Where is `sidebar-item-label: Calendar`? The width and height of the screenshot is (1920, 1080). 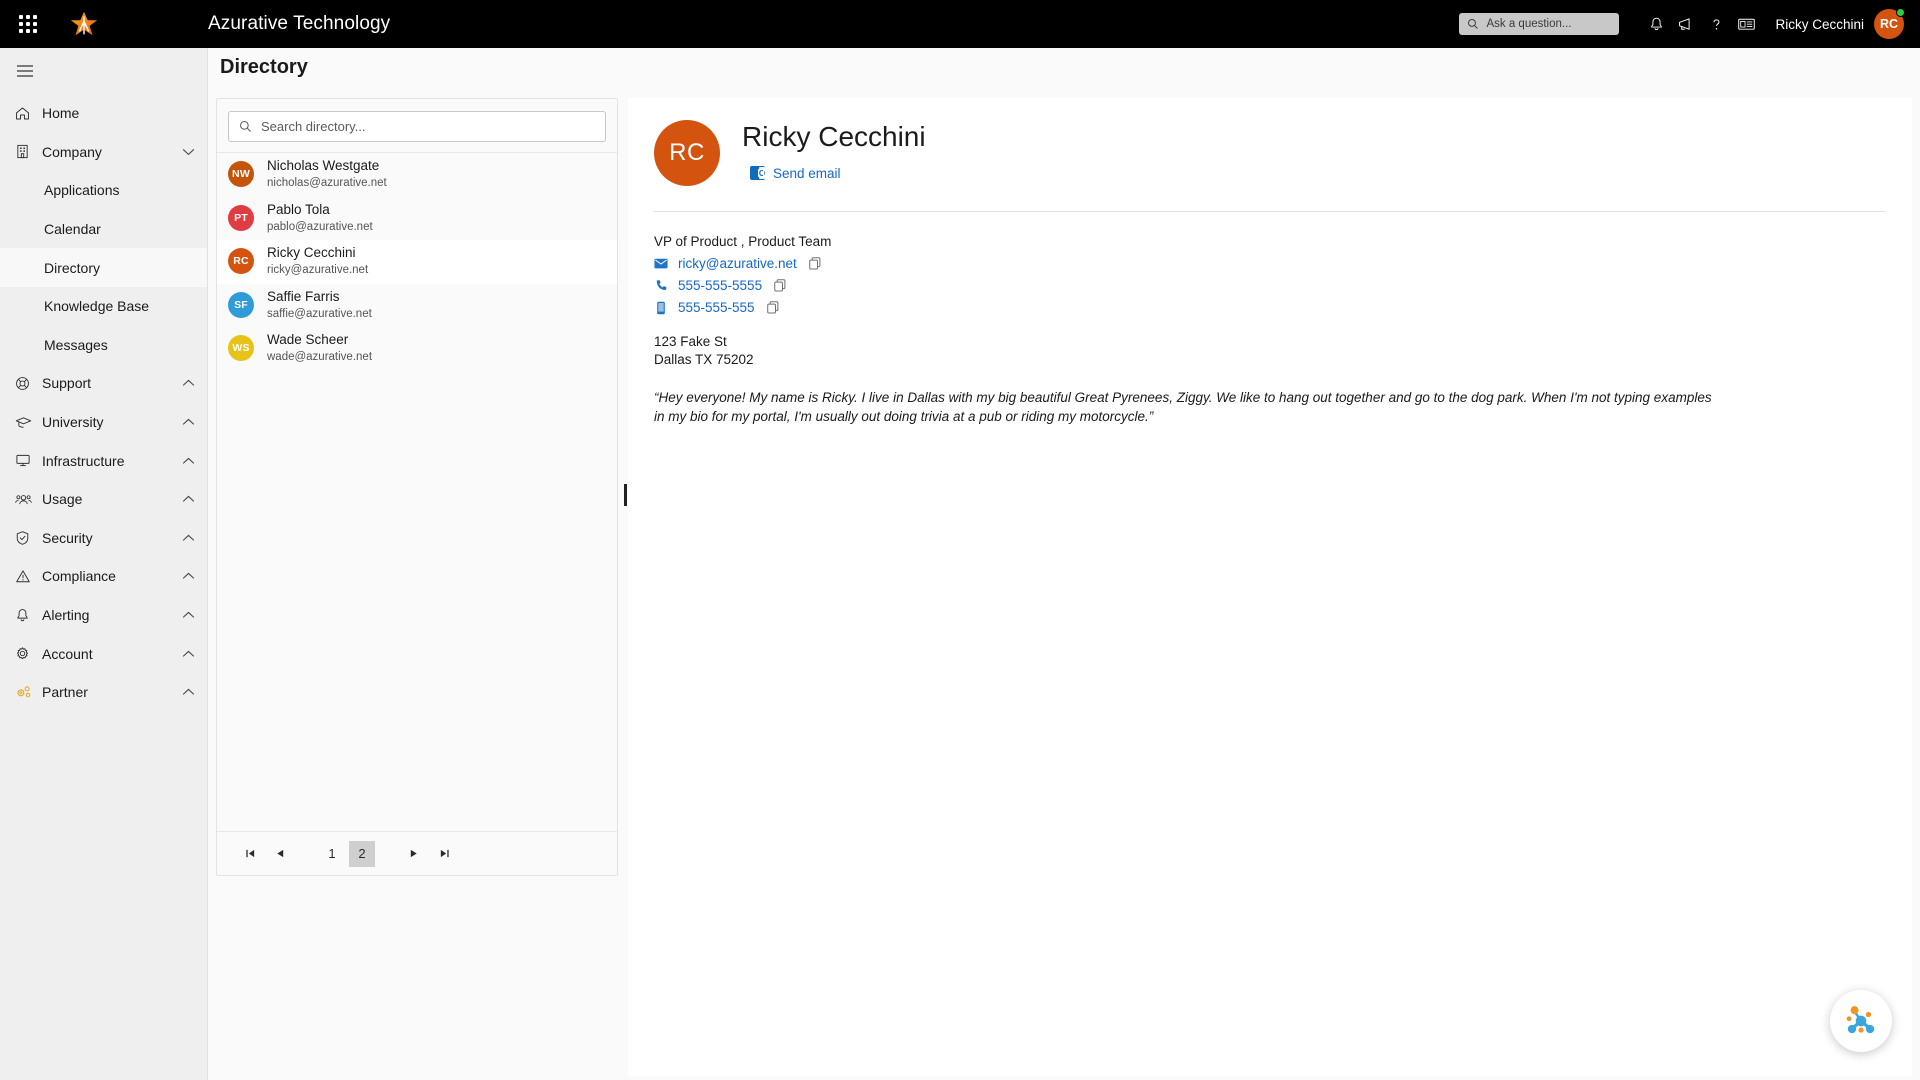
sidebar-item-label: Calendar is located at coordinates (72, 229).